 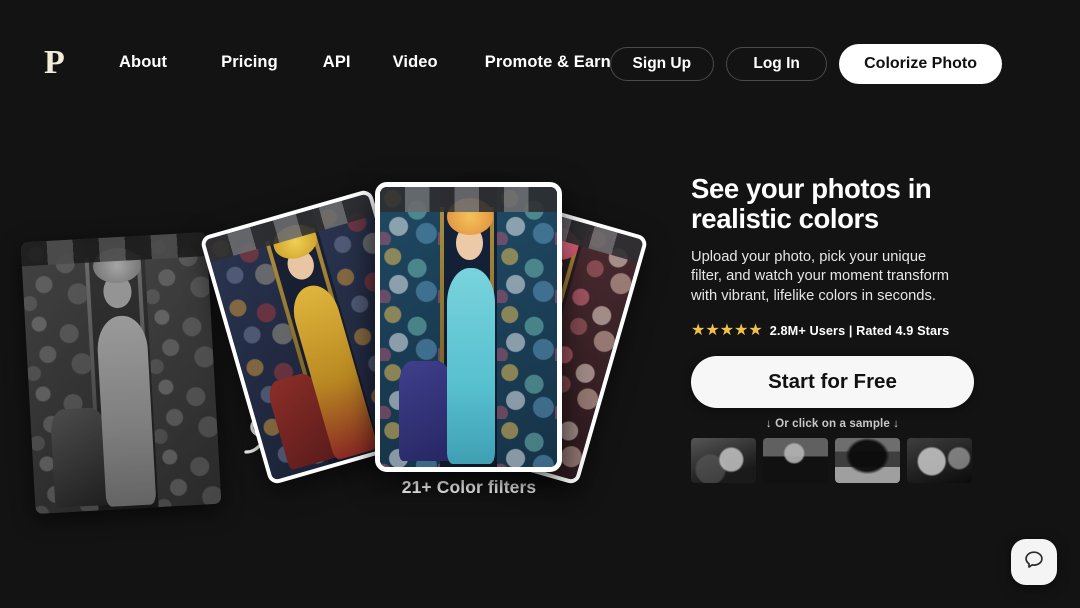 What do you see at coordinates (662, 64) in the screenshot?
I see `sign-up-button: Sign Up` at bounding box center [662, 64].